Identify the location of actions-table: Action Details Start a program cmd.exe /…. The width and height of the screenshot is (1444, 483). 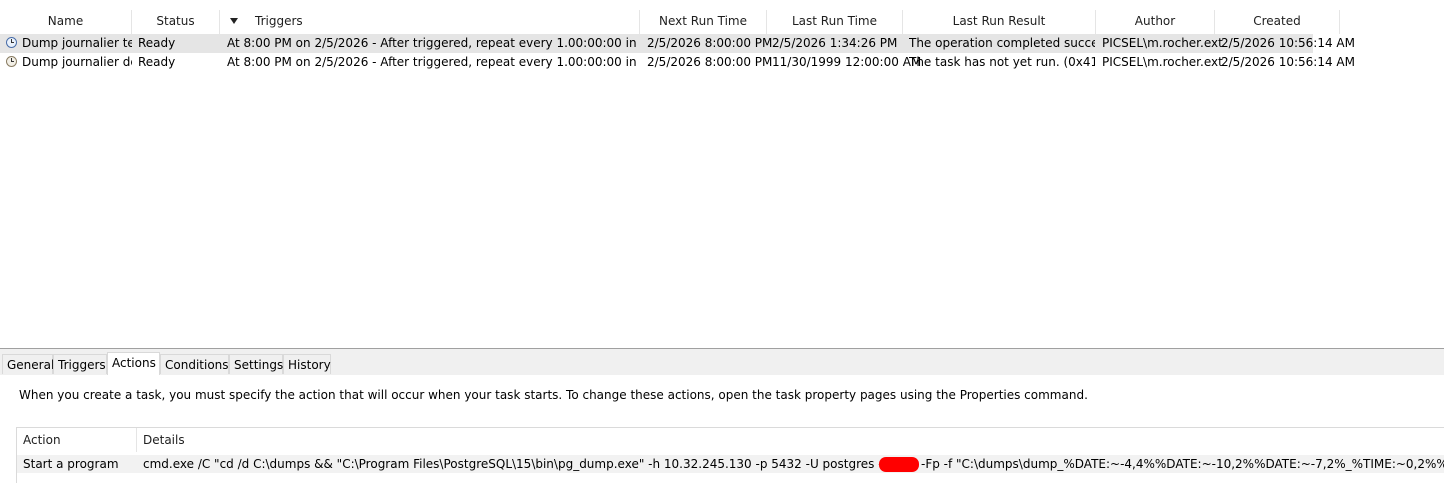
(730, 455).